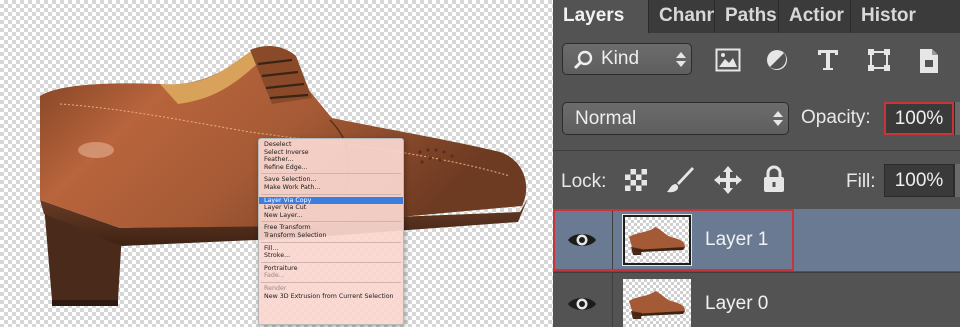 The width and height of the screenshot is (960, 327). Describe the element at coordinates (957, 118) in the screenshot. I see `opacity-dropdown-arrow` at that location.